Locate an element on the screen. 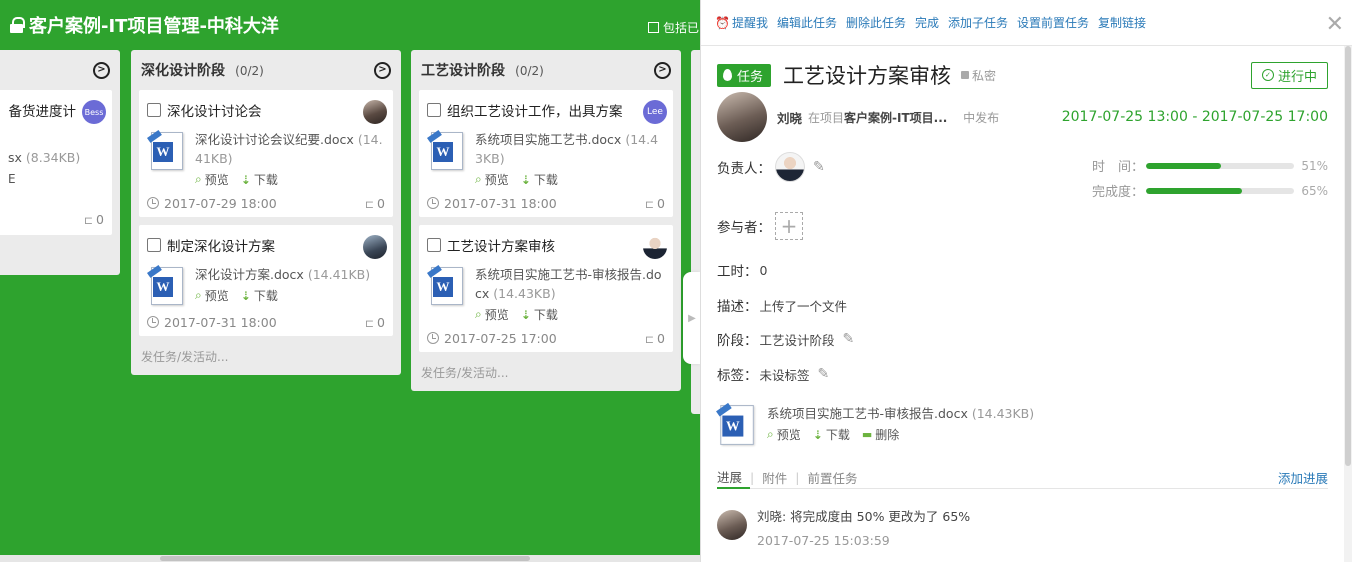 The height and width of the screenshot is (562, 1352). time-label: 时 间： is located at coordinates (1117, 167).